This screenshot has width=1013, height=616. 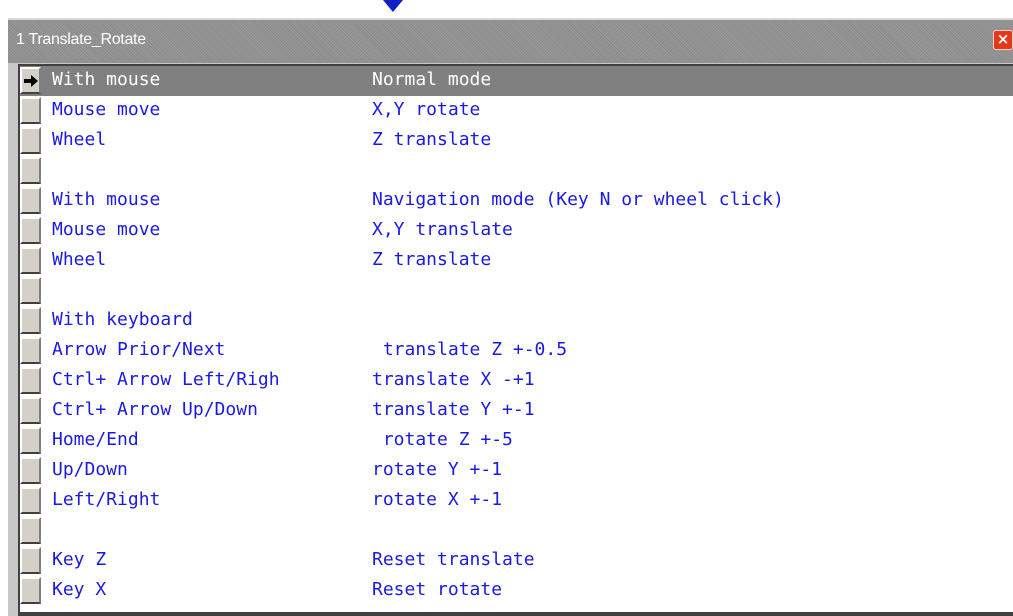 I want to click on table-row: With mouse Normal mode, so click(x=516, y=81).